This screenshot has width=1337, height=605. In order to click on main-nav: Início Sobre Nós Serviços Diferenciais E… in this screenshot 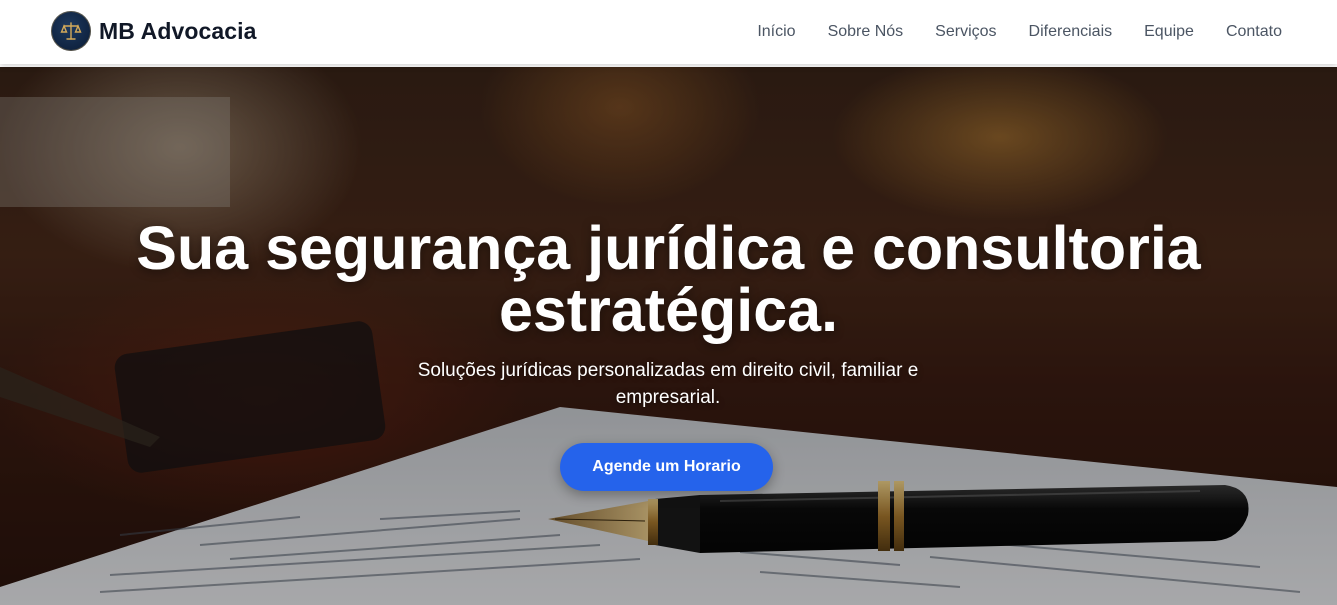, I will do `click(1019, 32)`.